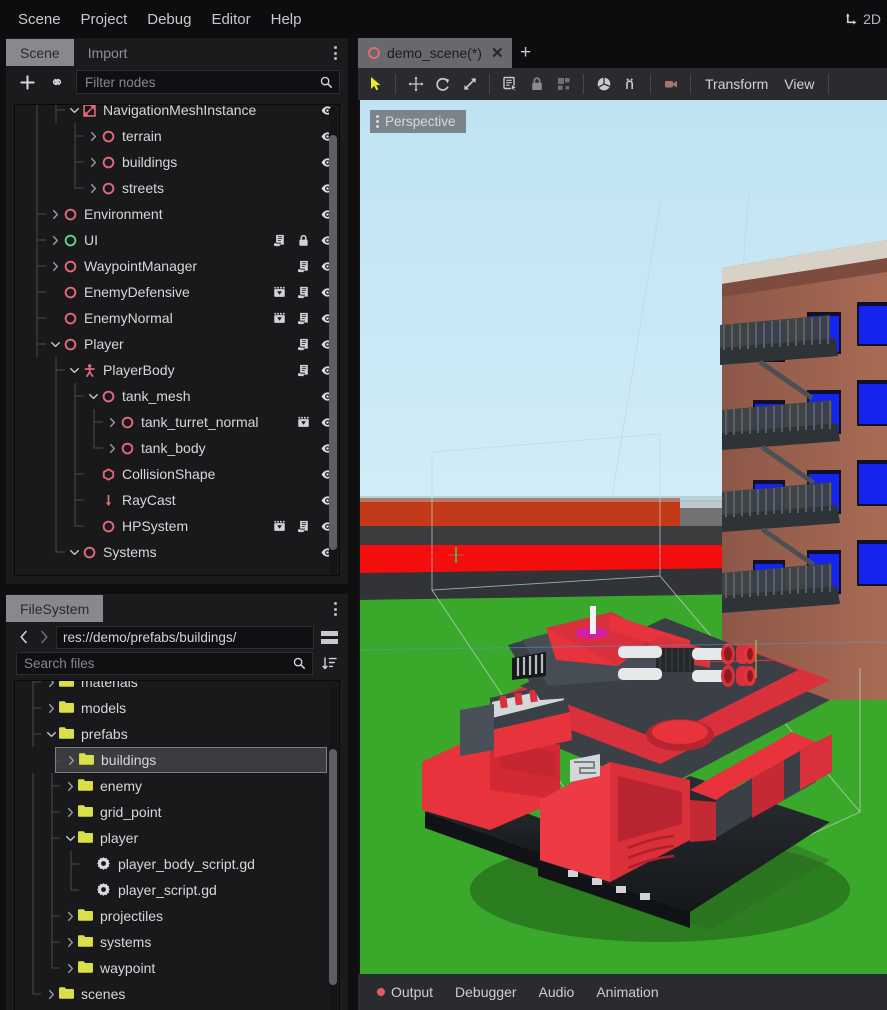  What do you see at coordinates (177, 500) in the screenshot?
I see `scene-tree-item-raycast: RayCast` at bounding box center [177, 500].